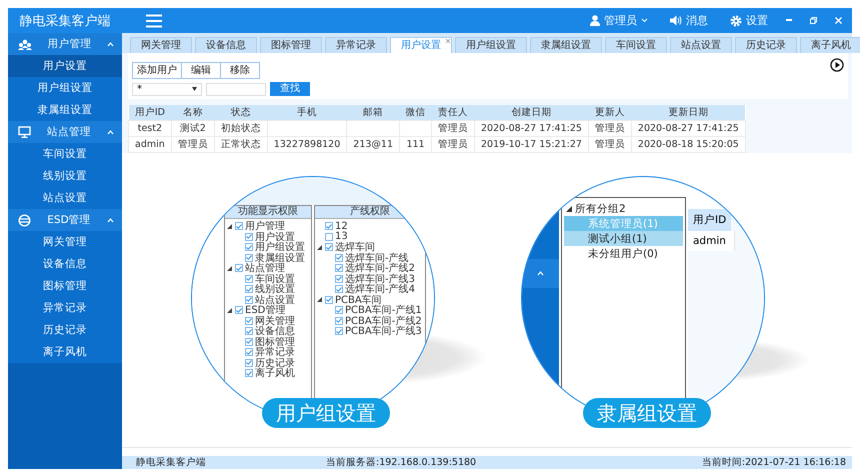 The height and width of the screenshot is (475, 860). What do you see at coordinates (623, 253) in the screenshot?
I see `tree-item: 未分组用户(0)` at bounding box center [623, 253].